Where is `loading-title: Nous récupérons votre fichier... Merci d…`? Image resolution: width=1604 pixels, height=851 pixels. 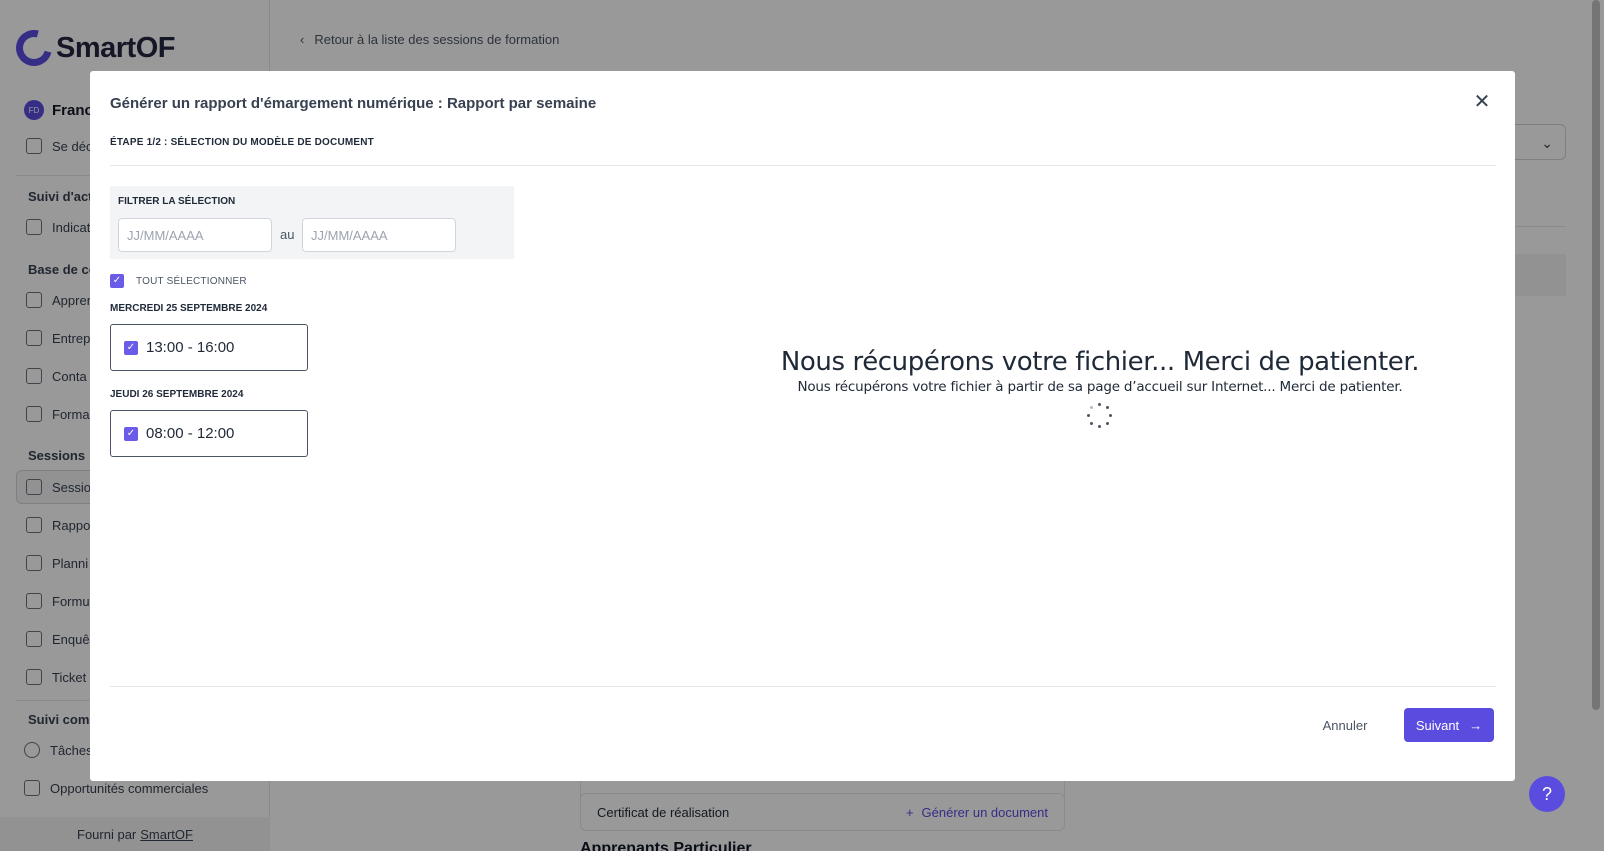
loading-title: Nous récupérons votre fichier... Merci d… is located at coordinates (1100, 362).